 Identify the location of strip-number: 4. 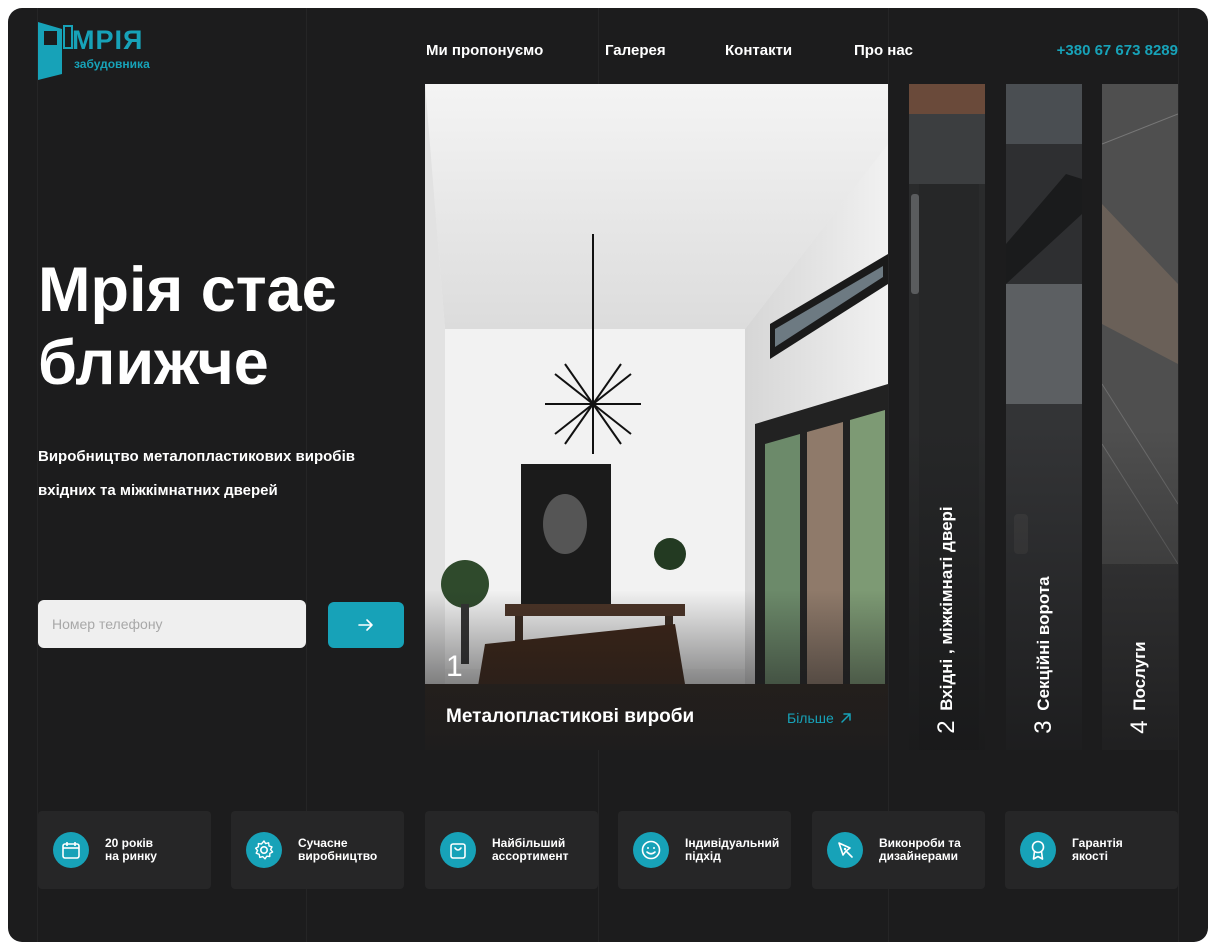
(1139, 727).